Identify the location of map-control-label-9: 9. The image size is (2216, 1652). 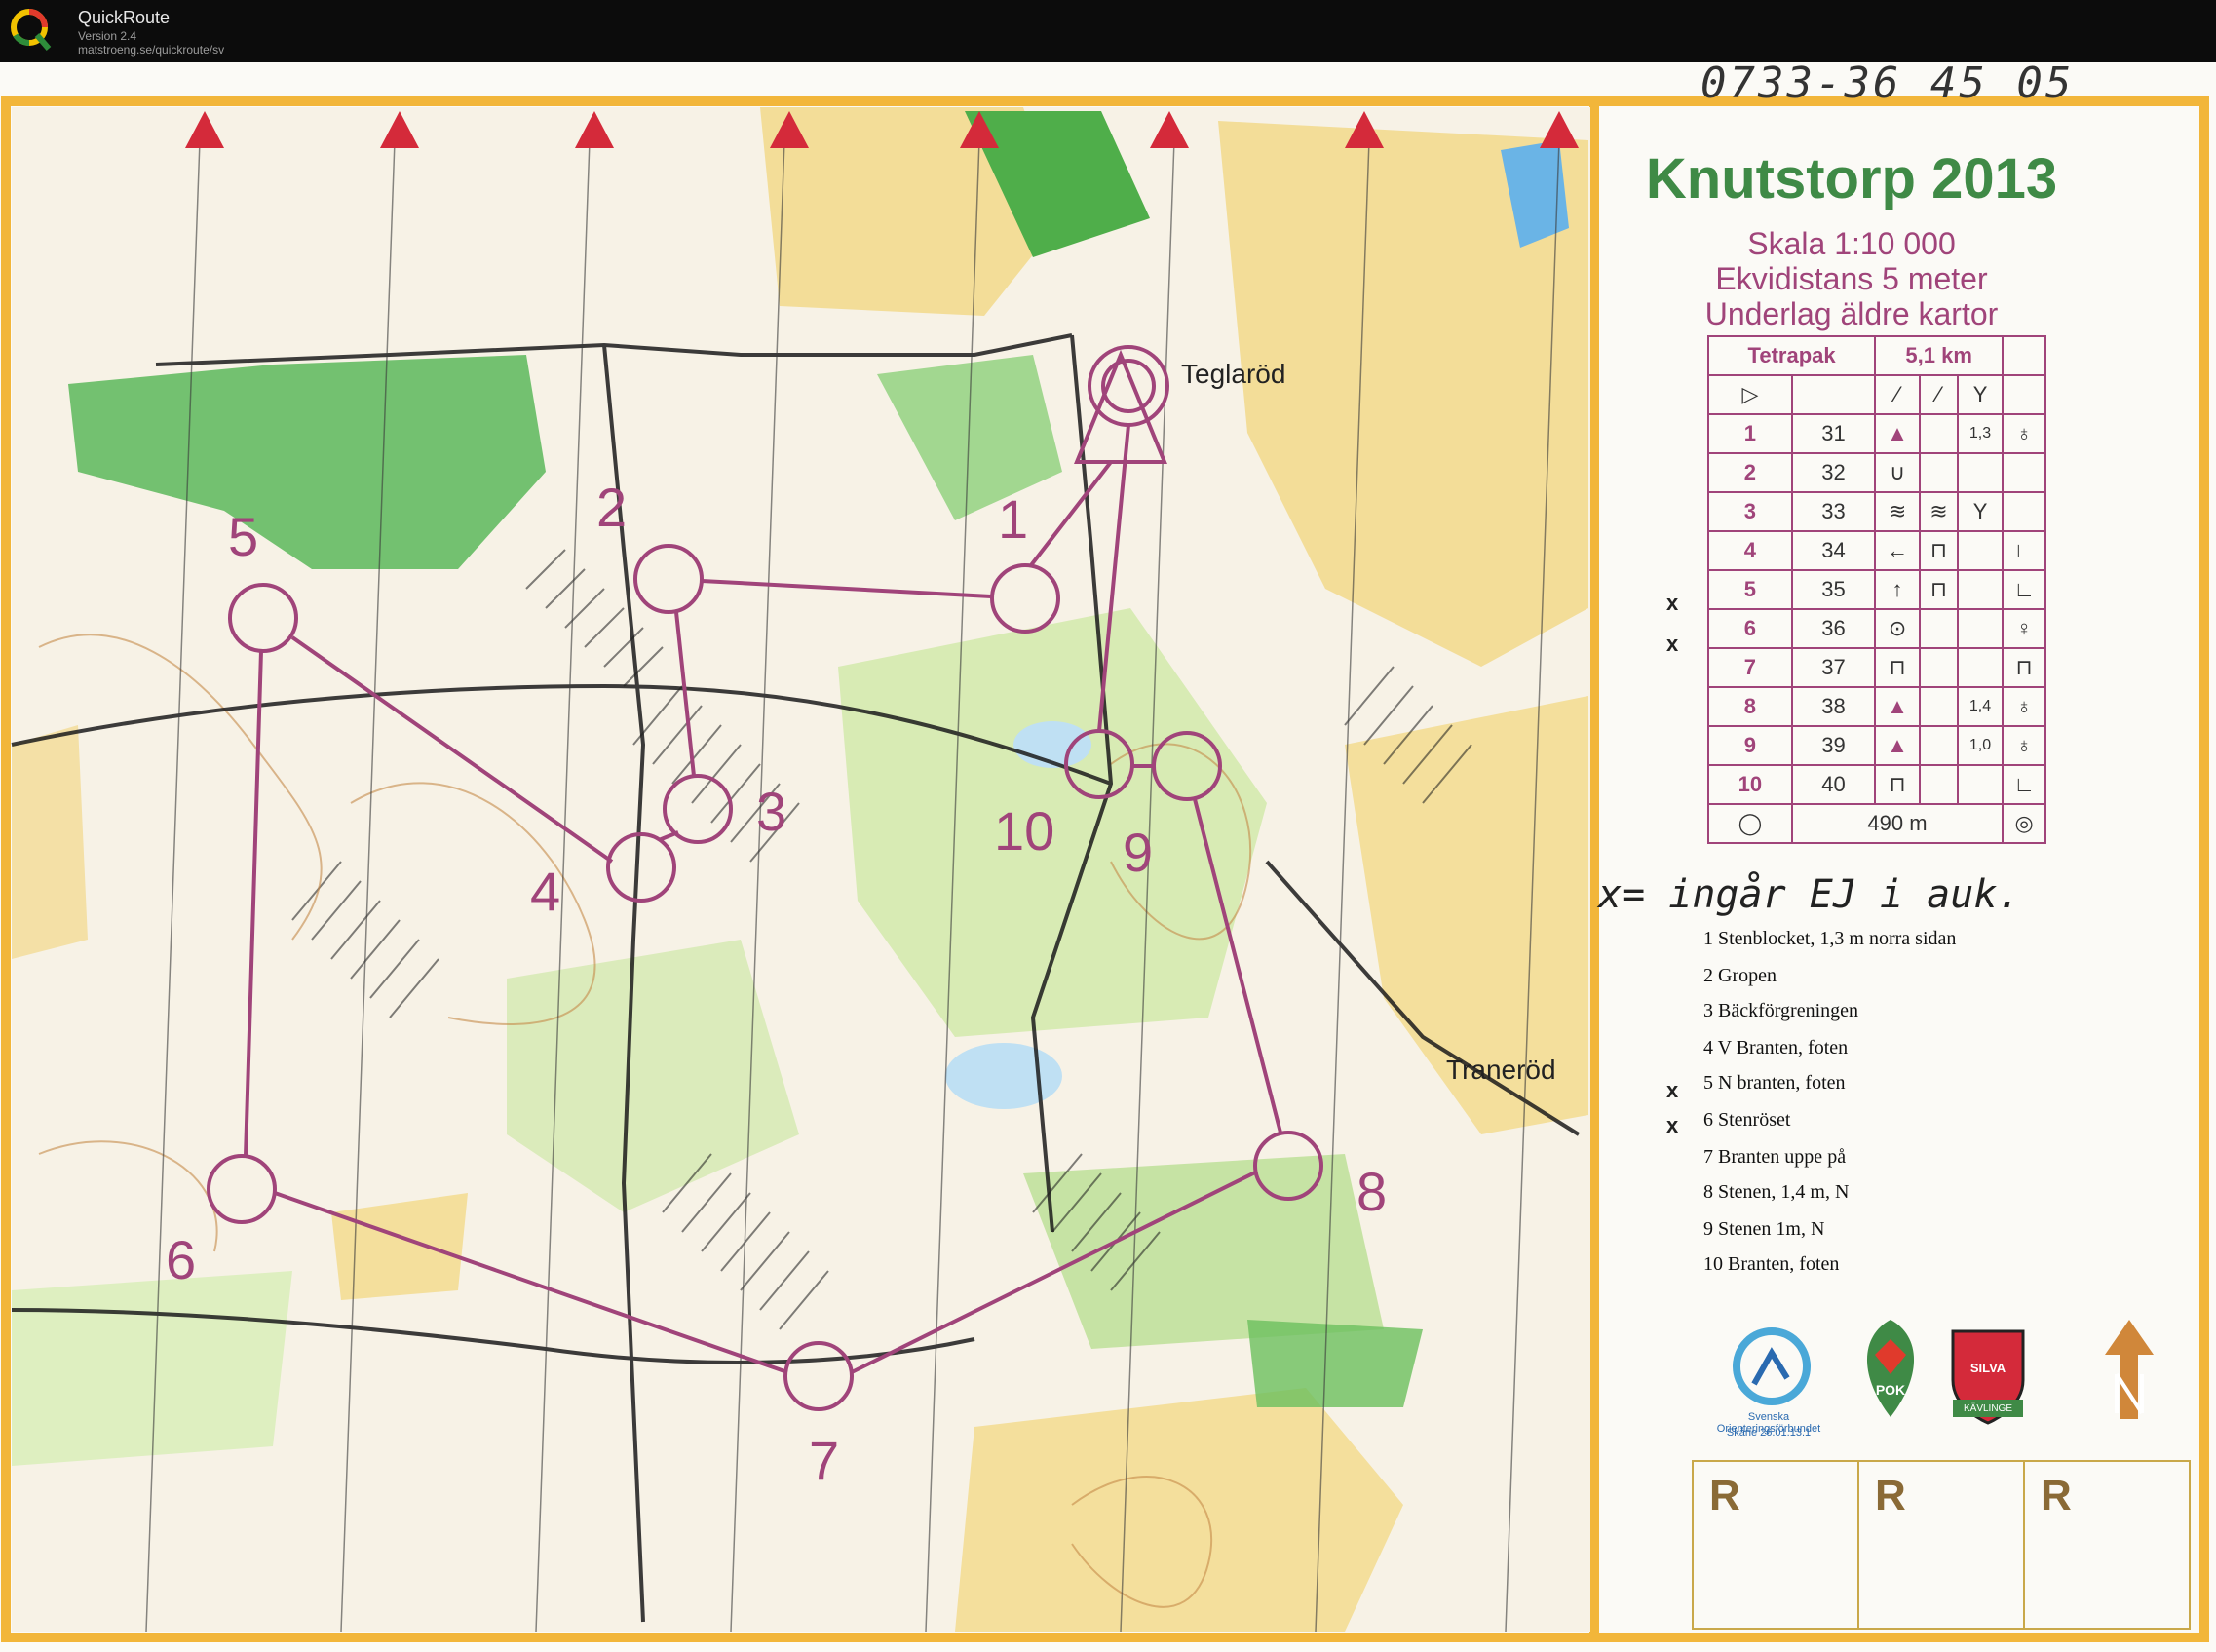
(1138, 852).